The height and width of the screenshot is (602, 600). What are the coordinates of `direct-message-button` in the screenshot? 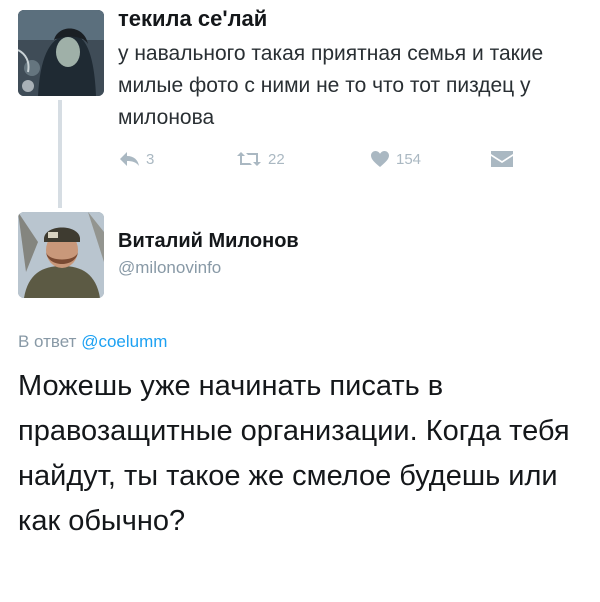 It's located at (502, 159).